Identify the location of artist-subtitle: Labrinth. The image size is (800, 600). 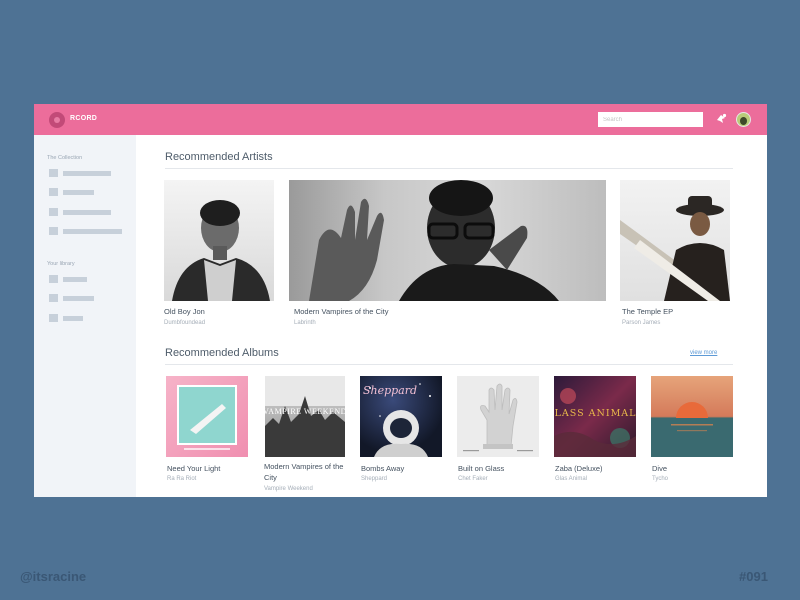
(305, 323).